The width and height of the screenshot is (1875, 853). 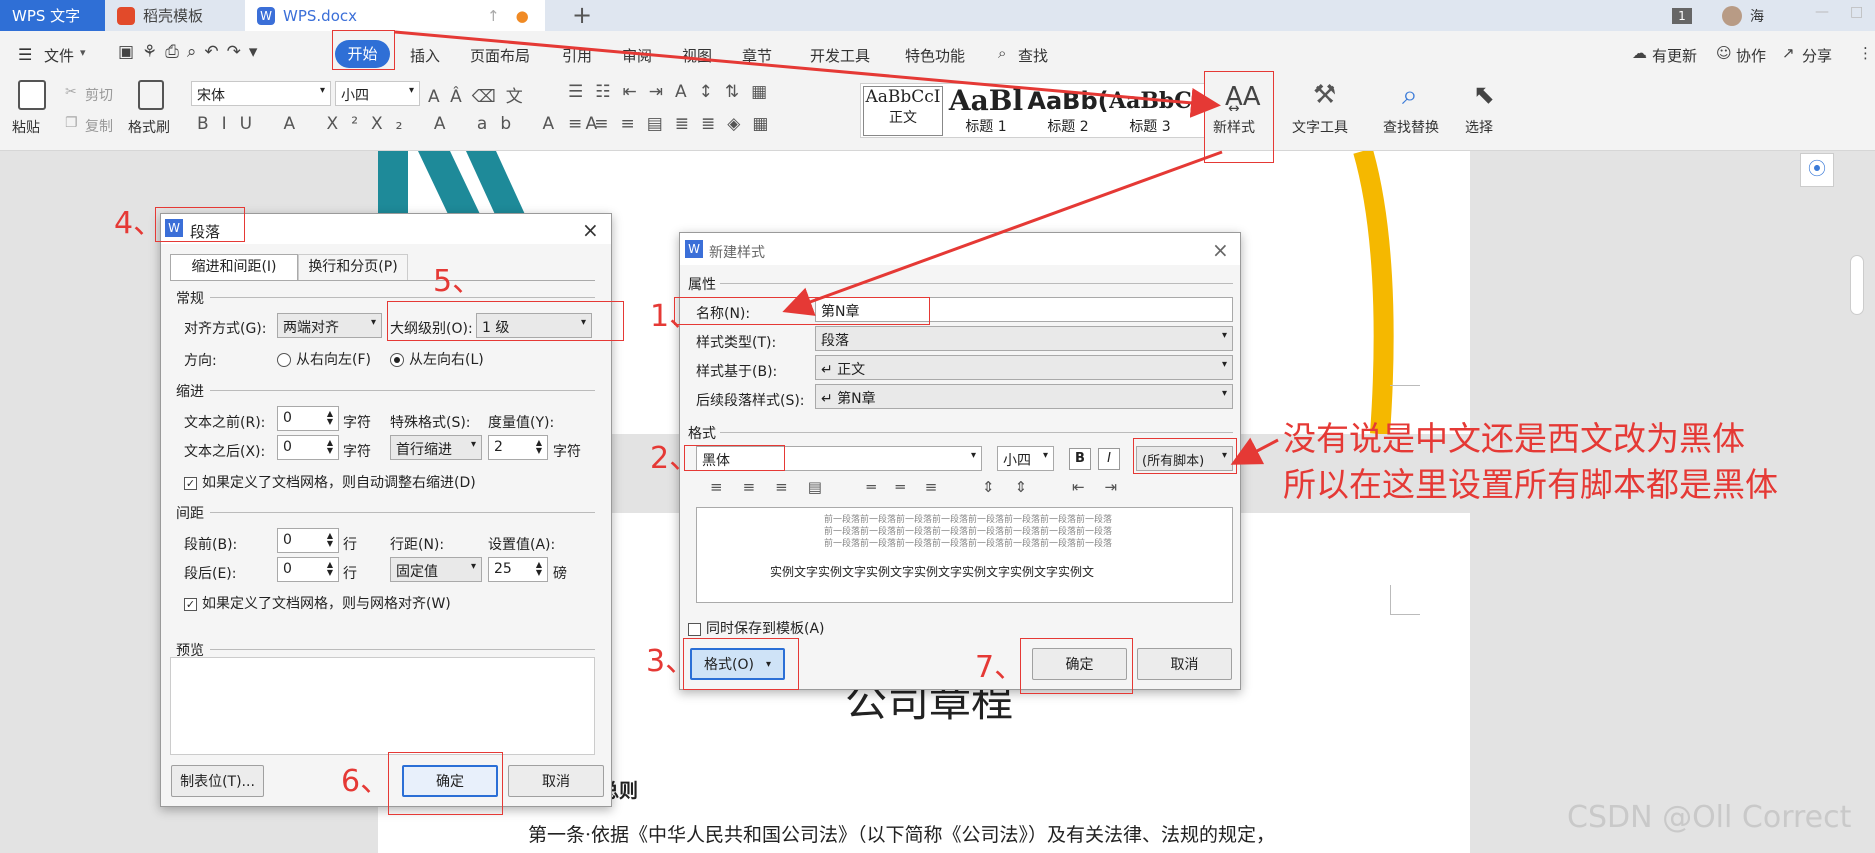 I want to click on paste-label: 粘贴, so click(x=26, y=127).